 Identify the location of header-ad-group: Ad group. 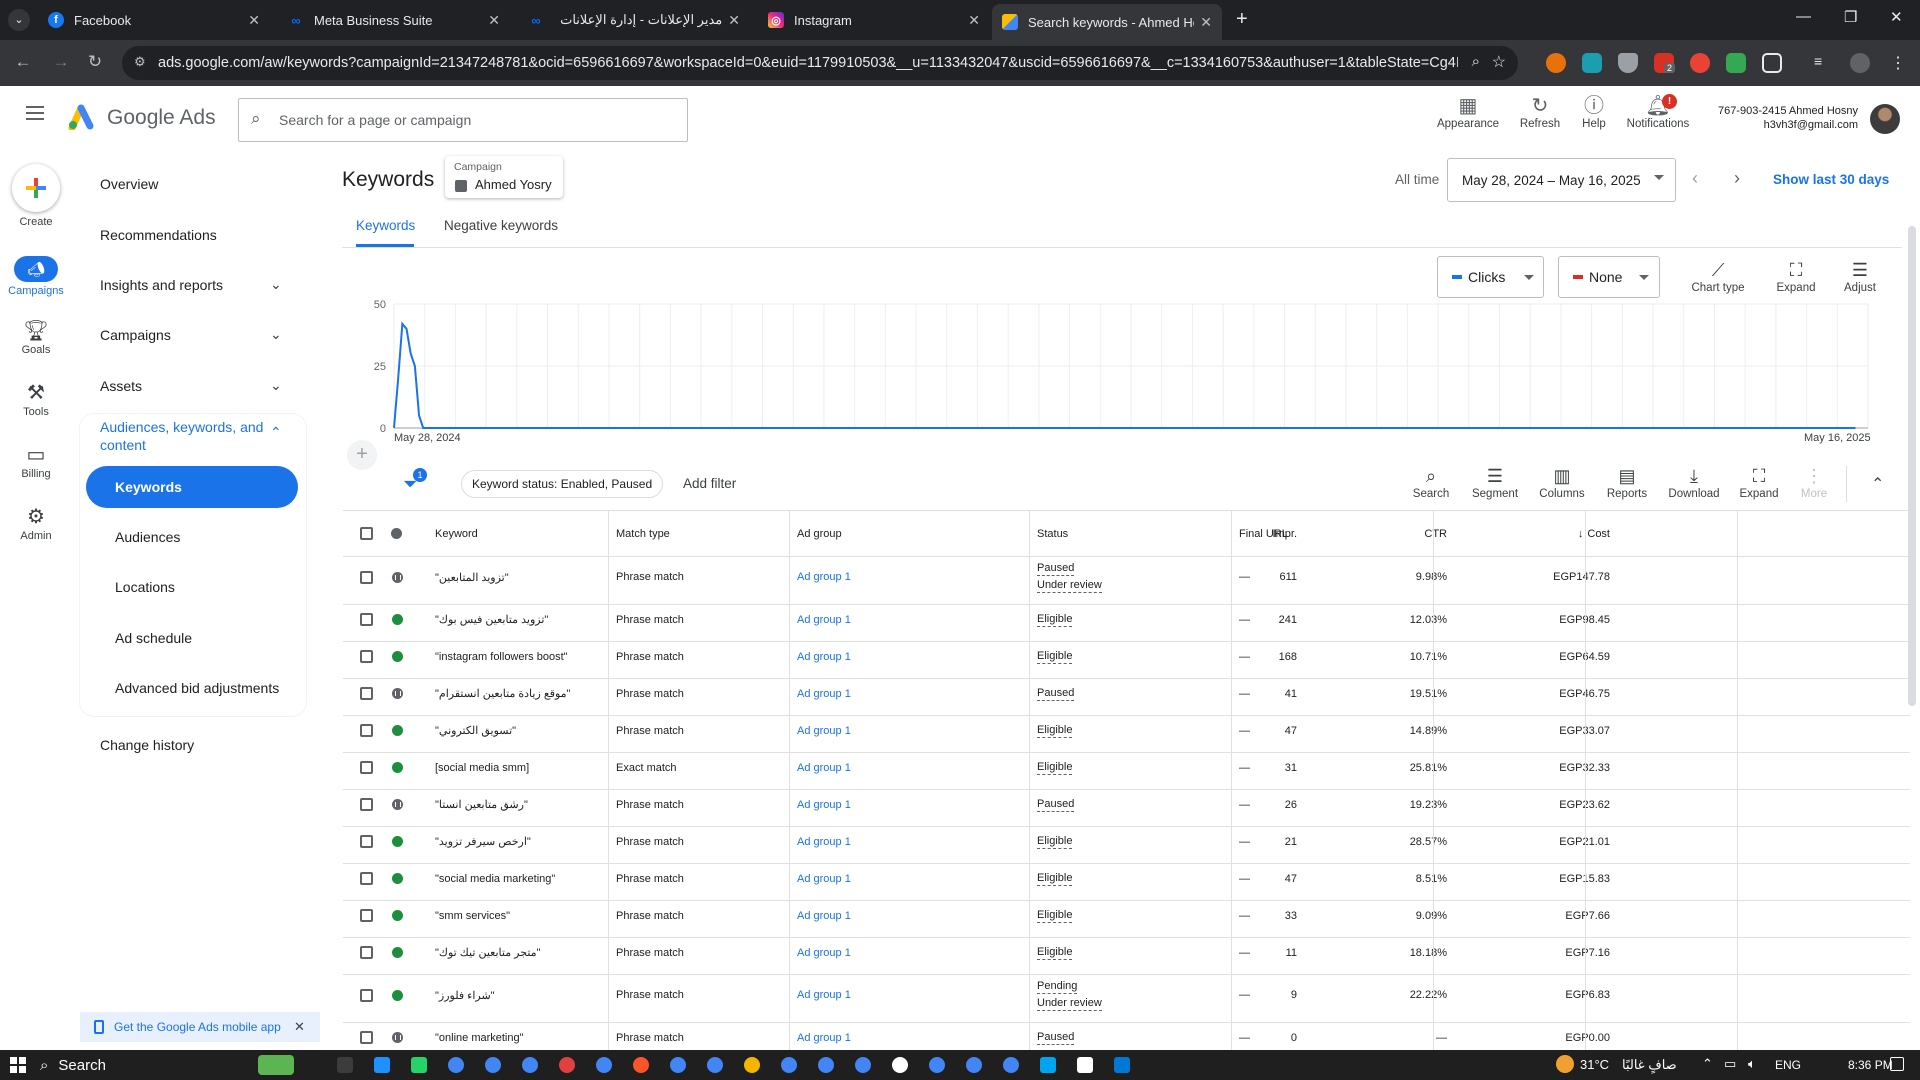
(819, 533).